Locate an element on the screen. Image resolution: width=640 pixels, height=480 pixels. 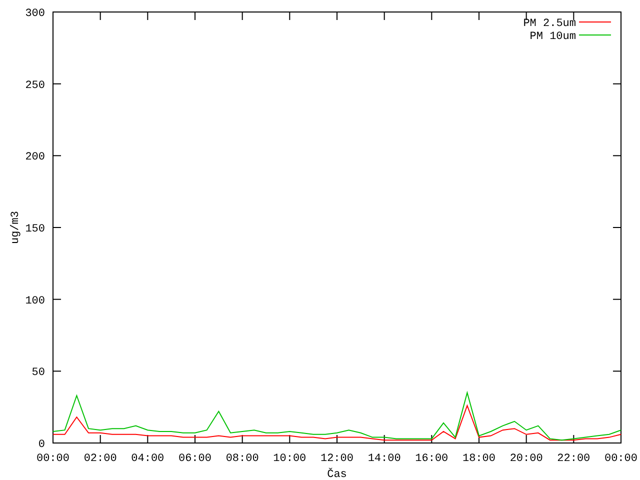
y-tick-label: 0 is located at coordinates (41, 445).